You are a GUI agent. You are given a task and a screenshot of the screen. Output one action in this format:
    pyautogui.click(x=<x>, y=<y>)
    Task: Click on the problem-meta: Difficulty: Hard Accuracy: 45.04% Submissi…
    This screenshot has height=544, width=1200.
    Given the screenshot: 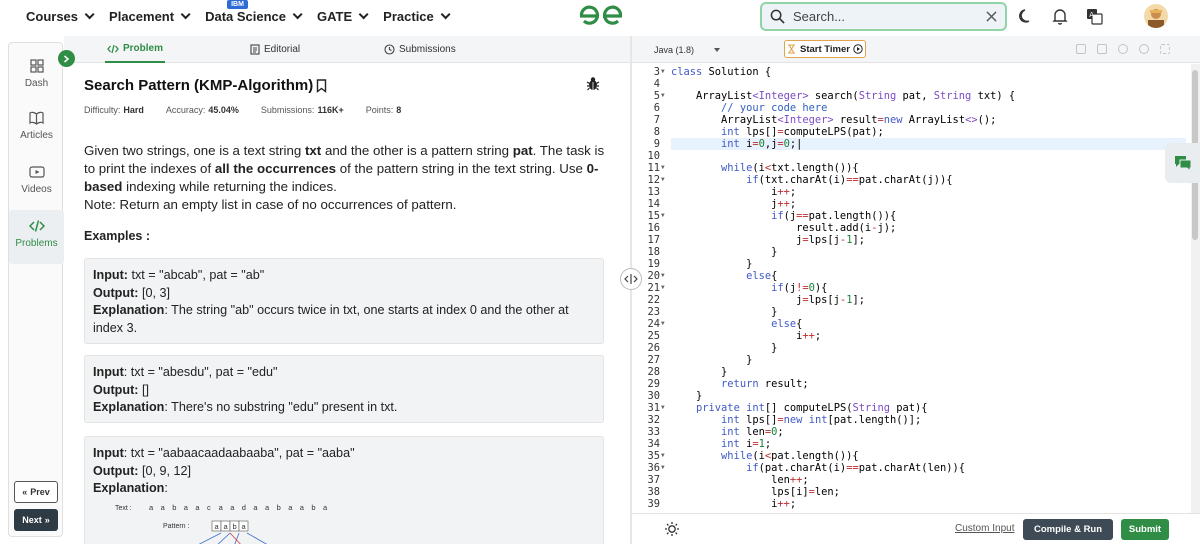 What is the action you would take?
    pyautogui.click(x=253, y=110)
    